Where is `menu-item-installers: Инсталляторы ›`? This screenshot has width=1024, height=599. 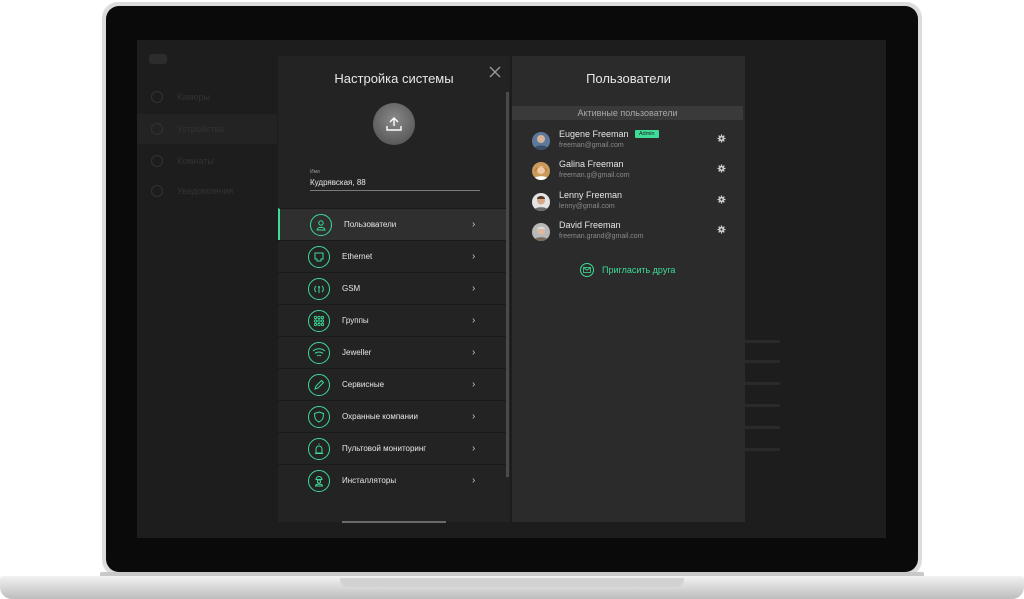
menu-item-installers: Инсталляторы › is located at coordinates (393, 480).